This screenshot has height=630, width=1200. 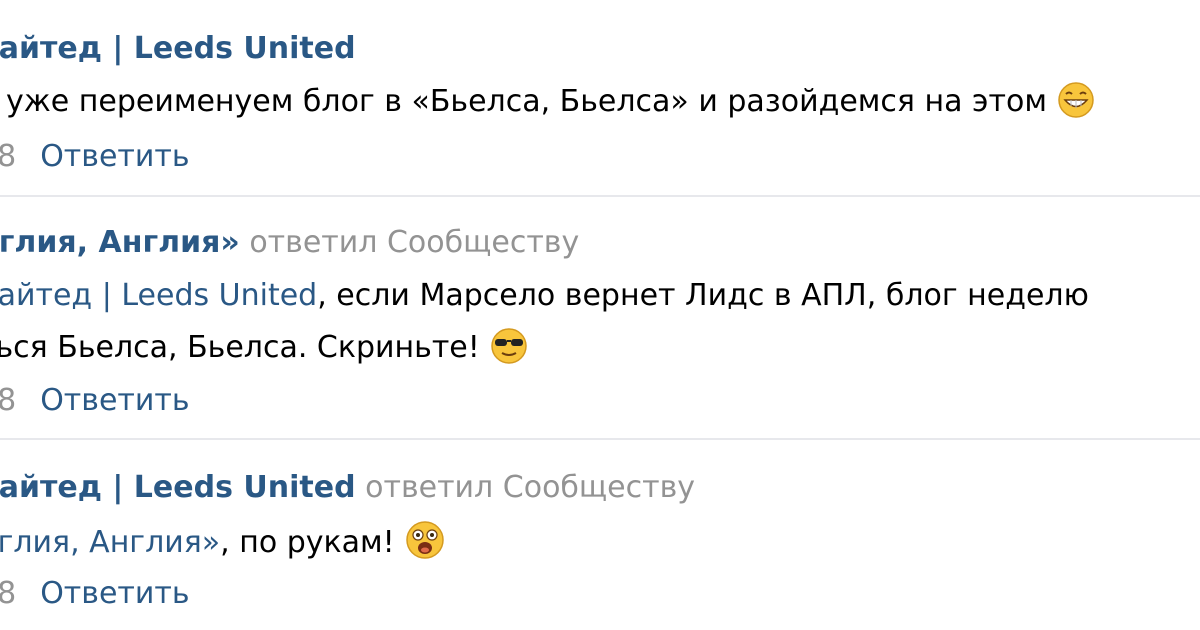 I want to click on astonished-face-icon, so click(x=425, y=545).